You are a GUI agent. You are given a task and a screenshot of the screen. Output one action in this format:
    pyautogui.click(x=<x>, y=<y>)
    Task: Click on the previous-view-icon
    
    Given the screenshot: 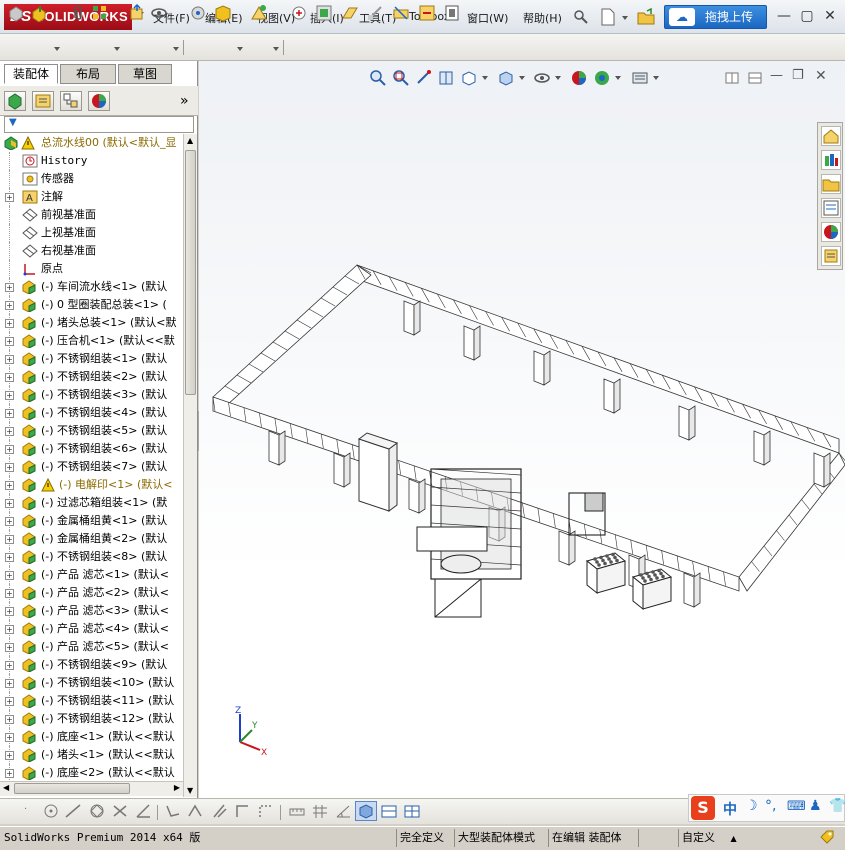 What is the action you would take?
    pyautogui.click(x=424, y=78)
    